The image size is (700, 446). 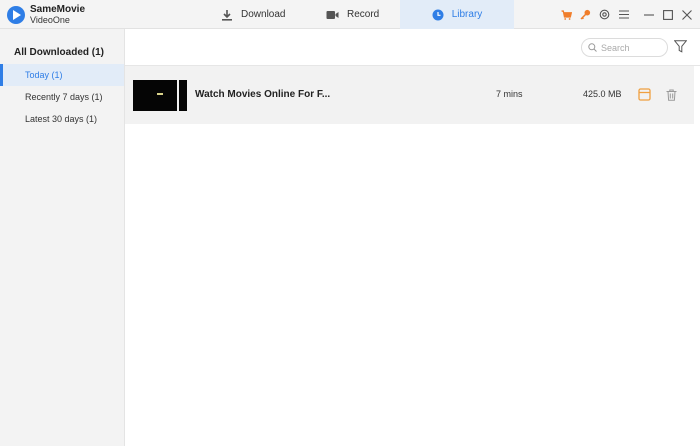 What do you see at coordinates (438, 14) in the screenshot?
I see `clock-icon` at bounding box center [438, 14].